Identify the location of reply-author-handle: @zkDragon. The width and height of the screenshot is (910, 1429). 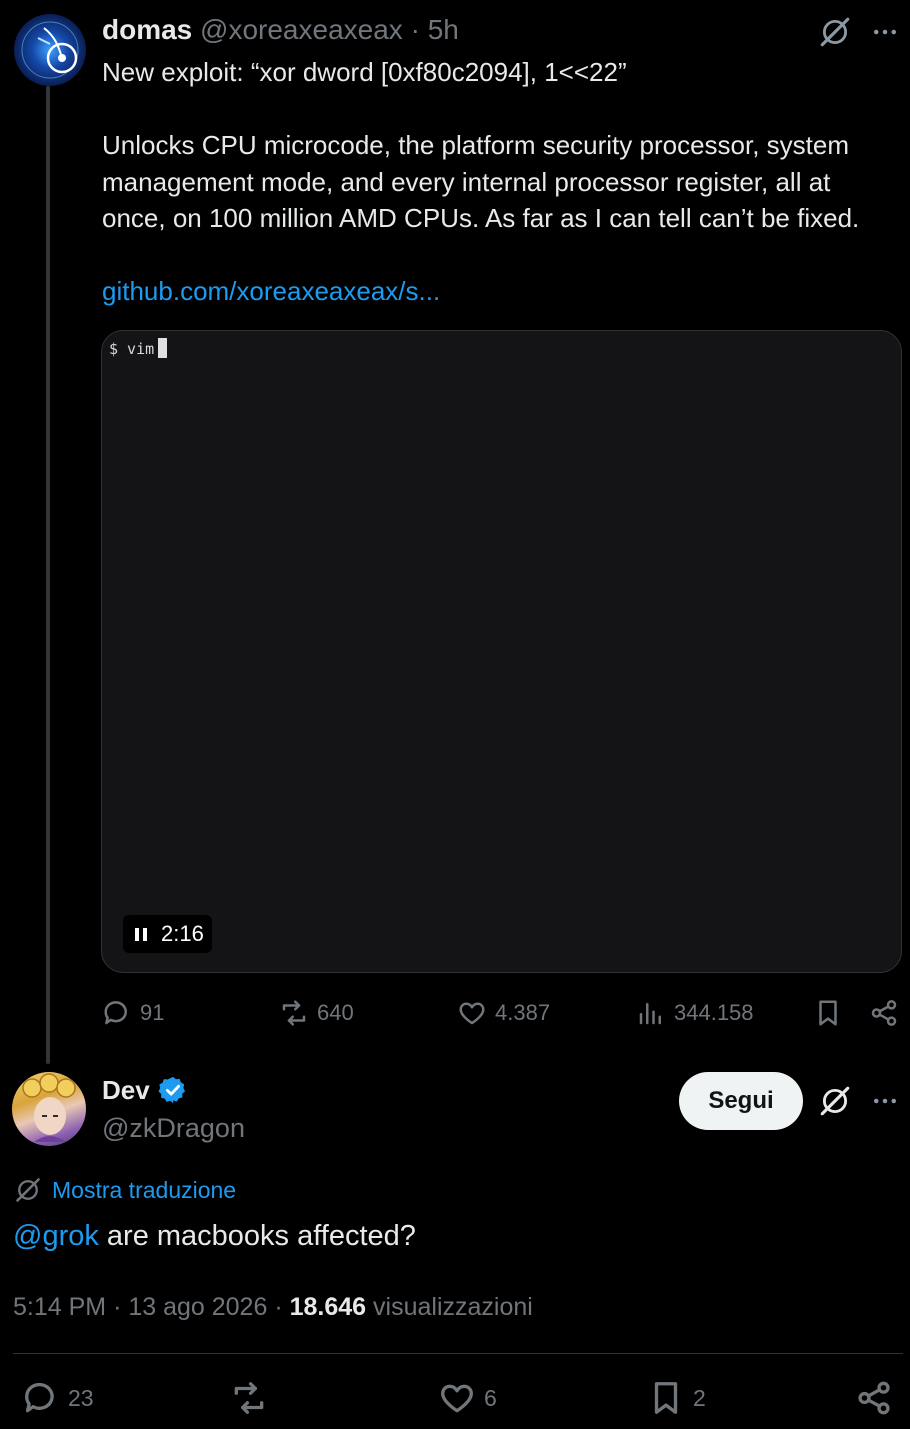
(173, 1128).